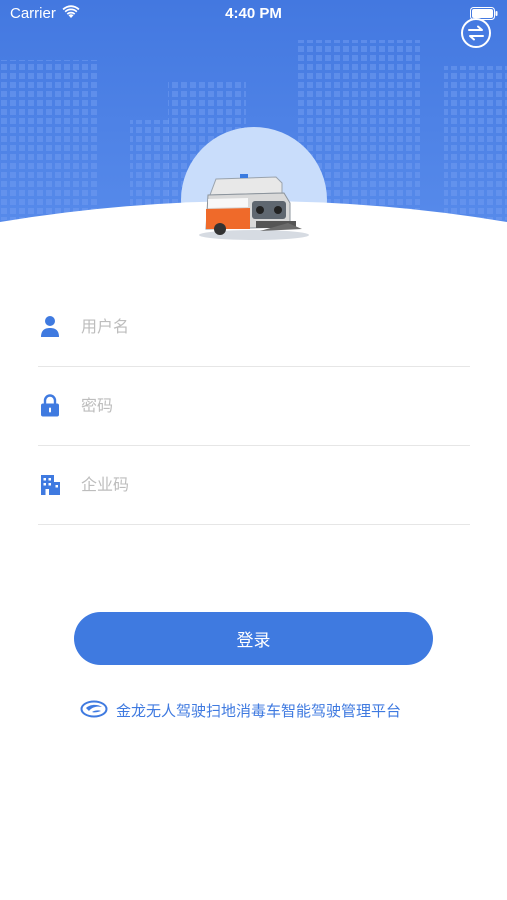  What do you see at coordinates (50, 405) in the screenshot?
I see `lock-icon` at bounding box center [50, 405].